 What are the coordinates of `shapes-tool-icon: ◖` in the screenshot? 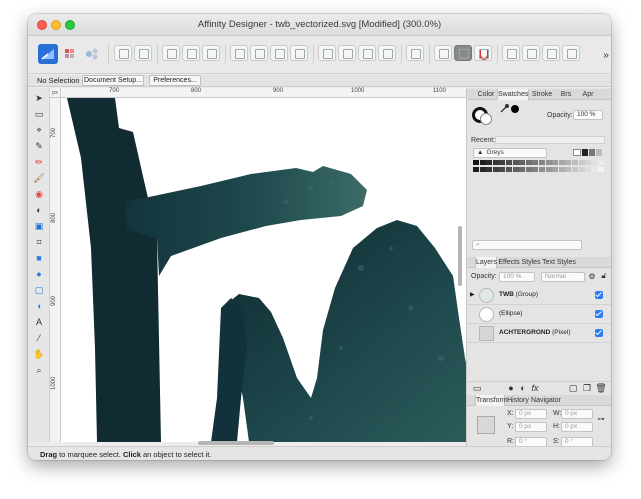 It's located at (39, 306).